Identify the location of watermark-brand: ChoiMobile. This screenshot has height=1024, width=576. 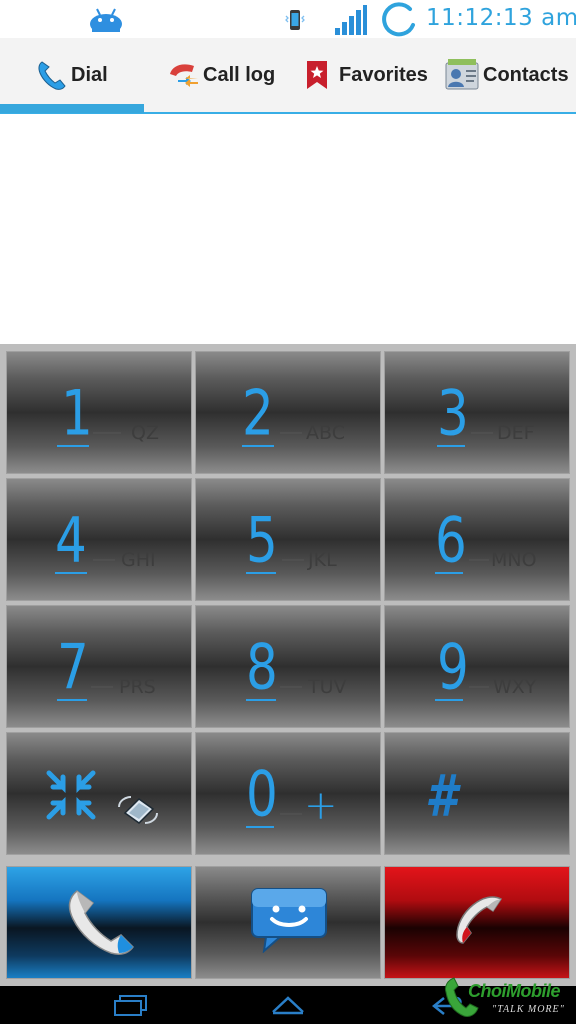
(514, 991).